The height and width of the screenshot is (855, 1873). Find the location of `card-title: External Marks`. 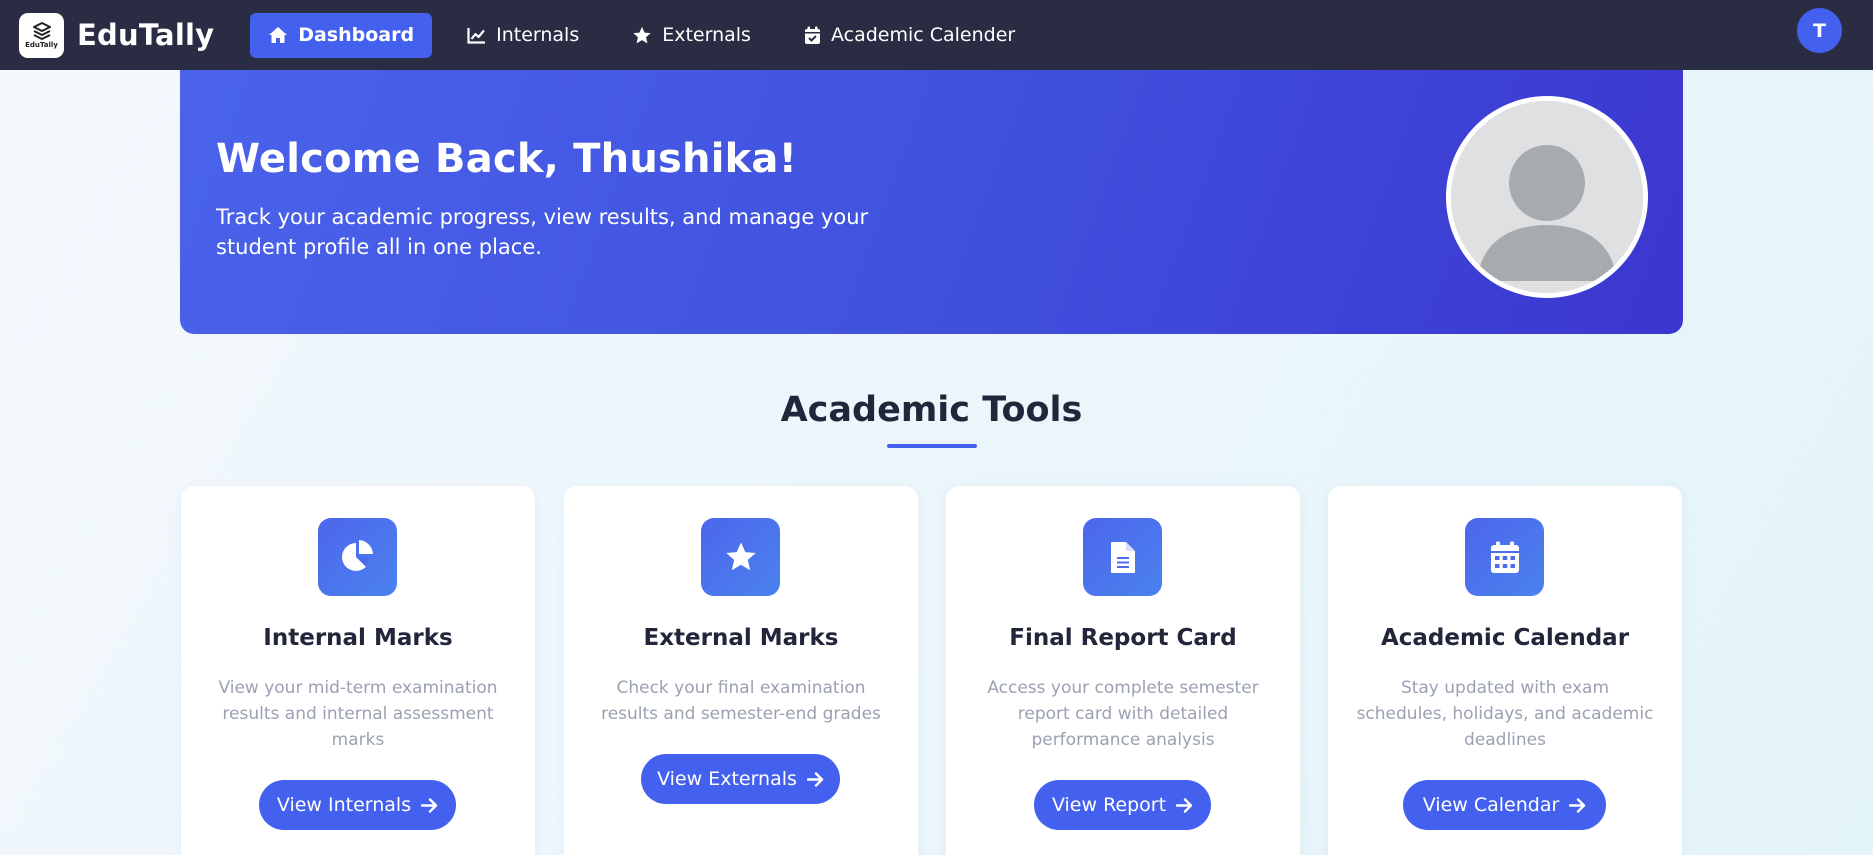

card-title: External Marks is located at coordinates (741, 638).